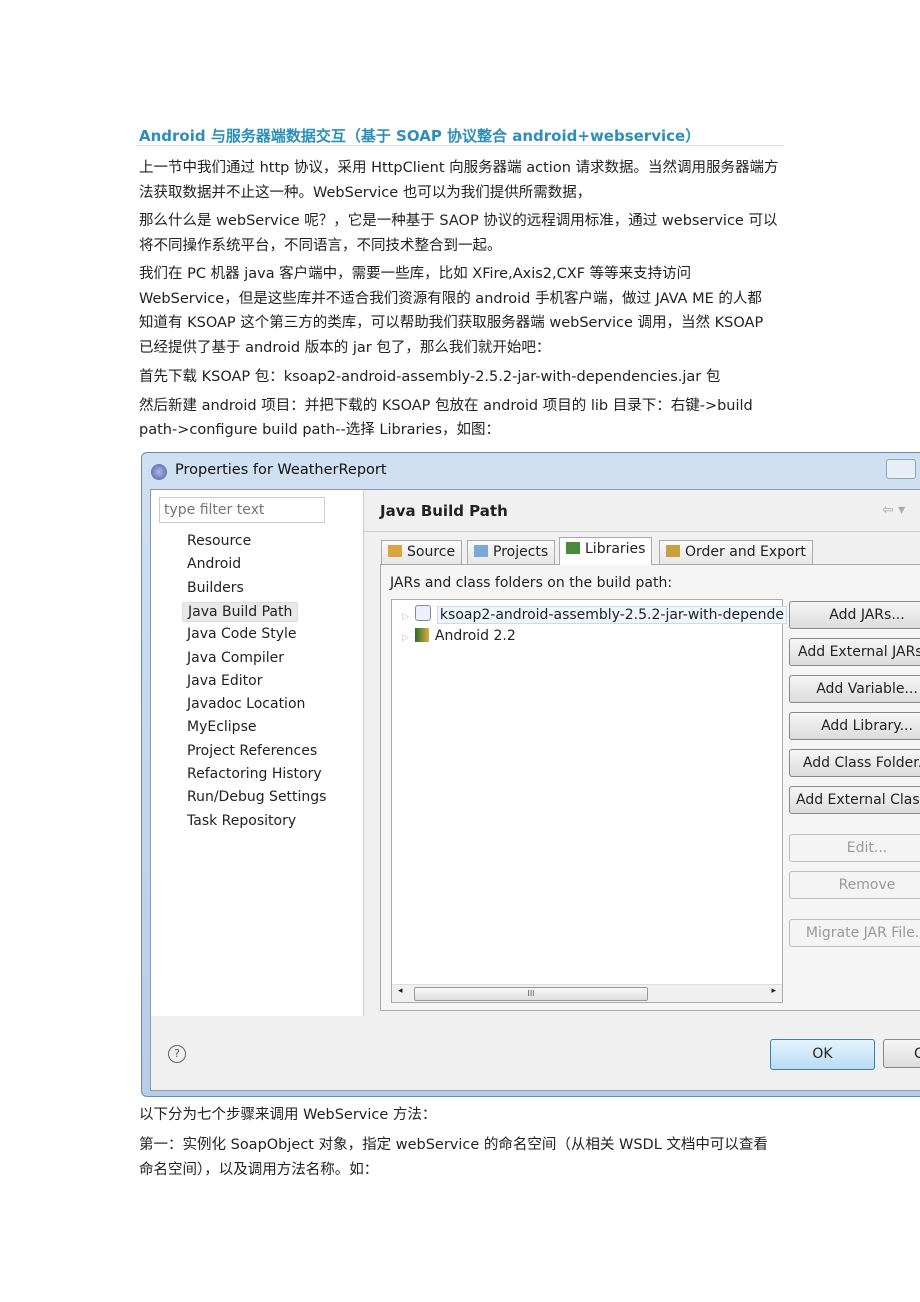  Describe the element at coordinates (215, 588) in the screenshot. I see `nav-item: Builders` at that location.